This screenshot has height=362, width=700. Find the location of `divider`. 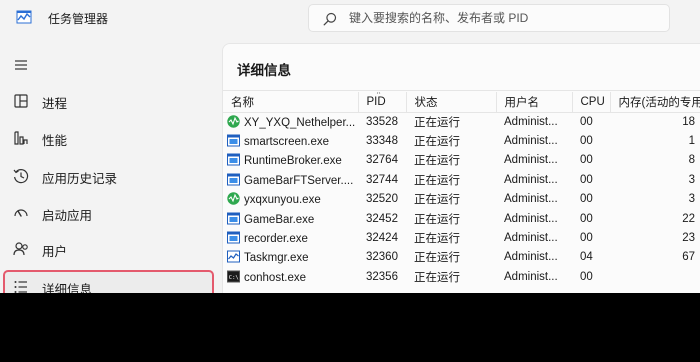

divider is located at coordinates (461, 90).